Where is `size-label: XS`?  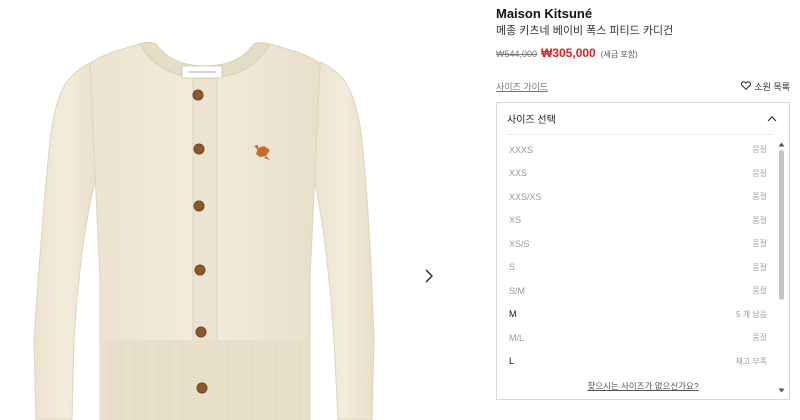
size-label: XS is located at coordinates (515, 220).